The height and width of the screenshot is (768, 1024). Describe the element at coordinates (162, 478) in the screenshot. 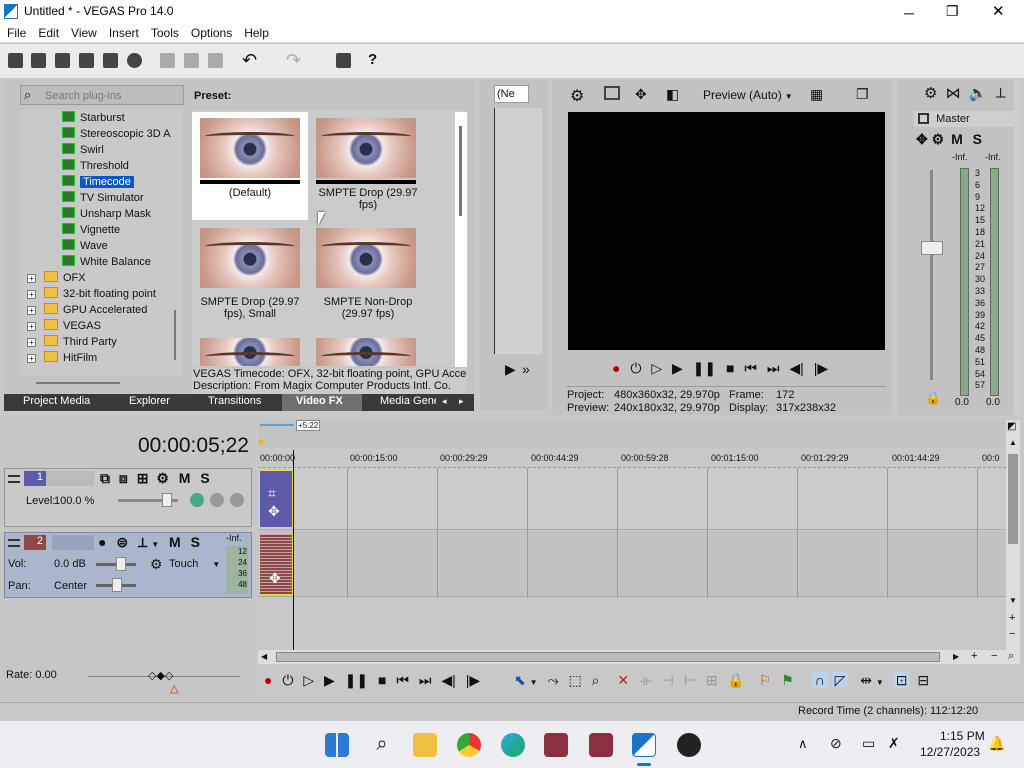

I see `track-settings-icon: ⚙` at that location.